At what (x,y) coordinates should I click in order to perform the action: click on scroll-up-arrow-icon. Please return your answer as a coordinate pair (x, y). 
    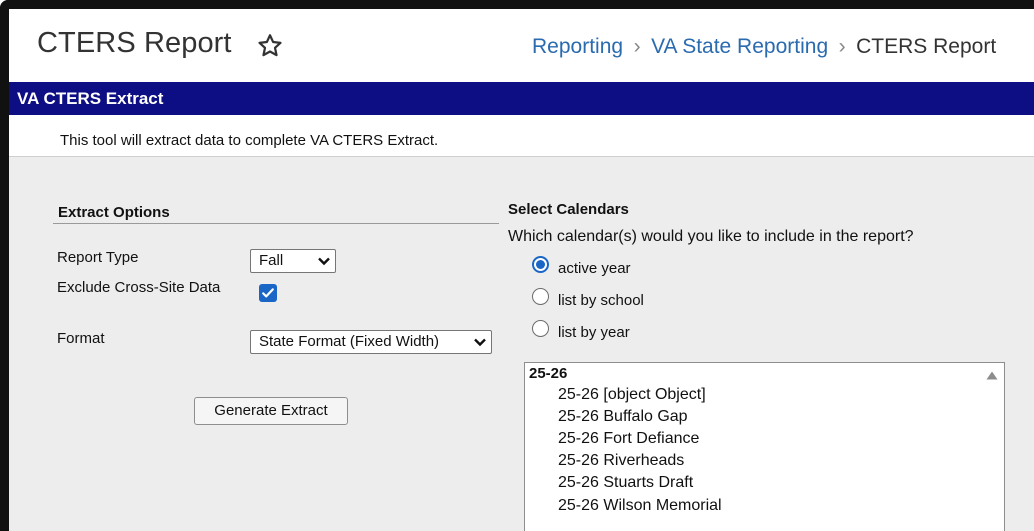
    Looking at the image, I should click on (992, 375).